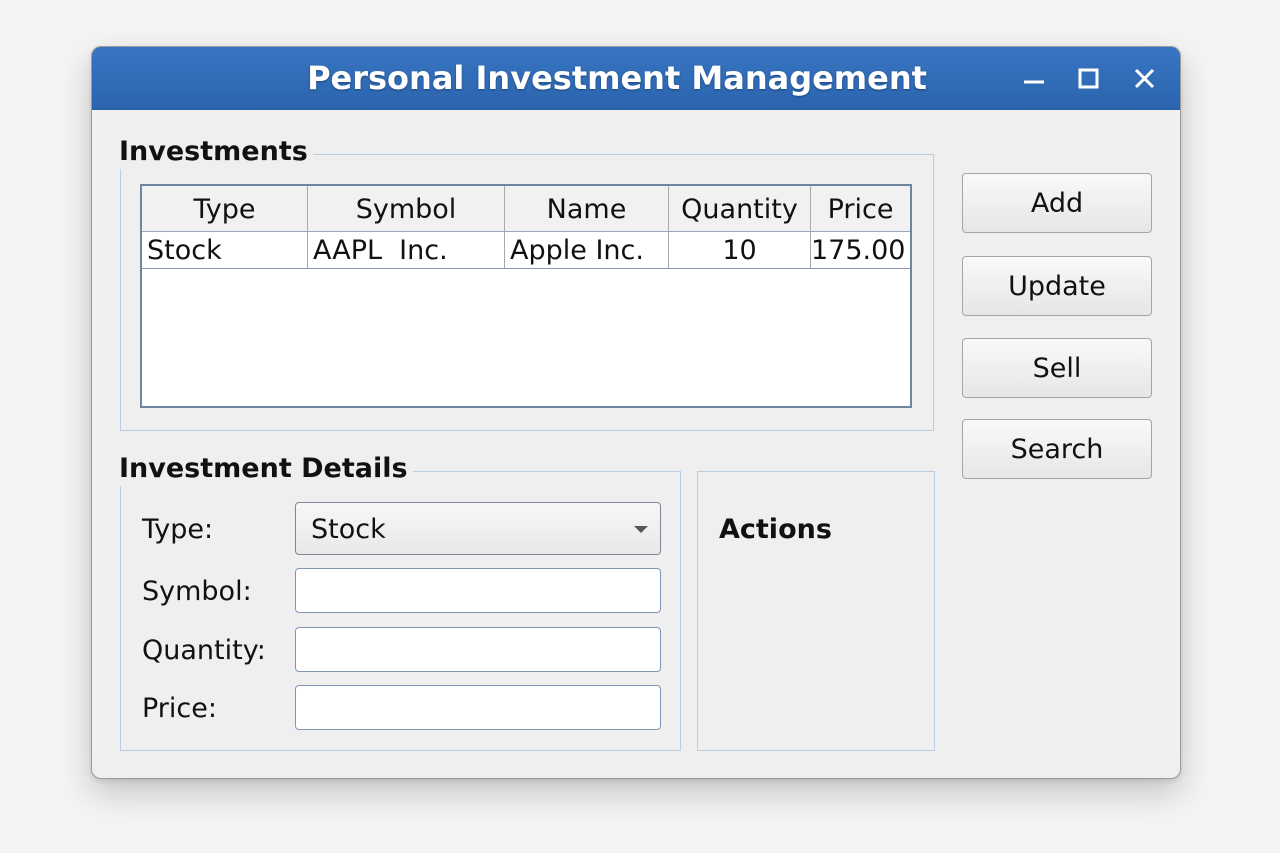  Describe the element at coordinates (478, 590) in the screenshot. I see `symbol-input` at that location.